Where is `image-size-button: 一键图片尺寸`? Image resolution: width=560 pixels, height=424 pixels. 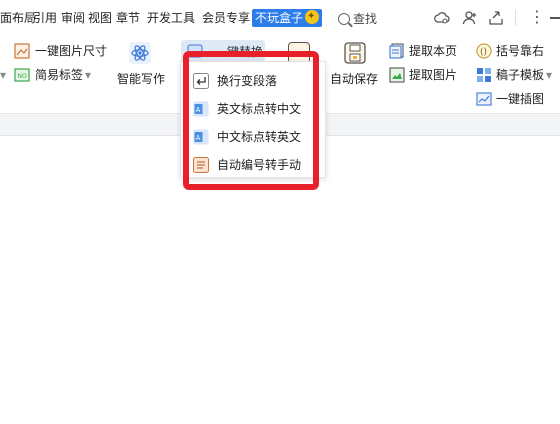
image-size-button: 一键图片尺寸 is located at coordinates (60, 51).